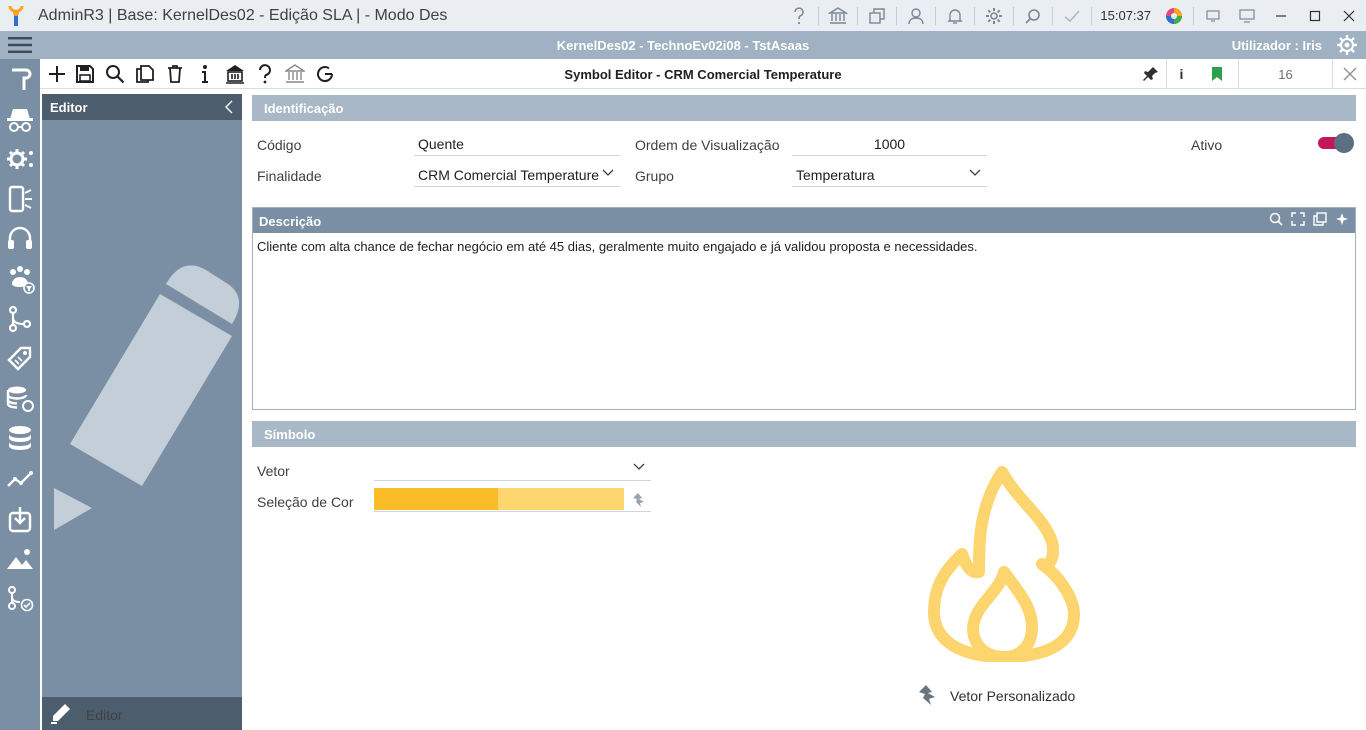  I want to click on ativo-toggle, so click(1336, 143).